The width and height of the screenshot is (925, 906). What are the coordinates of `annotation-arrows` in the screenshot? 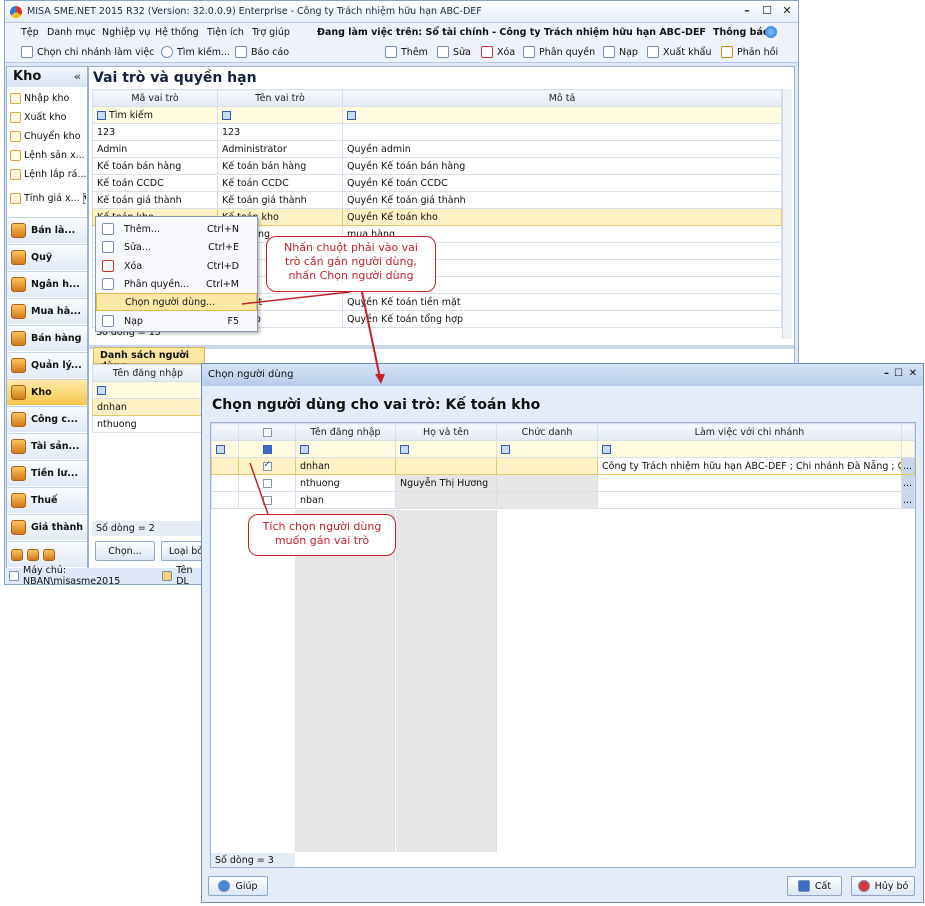 It's located at (313, 403).